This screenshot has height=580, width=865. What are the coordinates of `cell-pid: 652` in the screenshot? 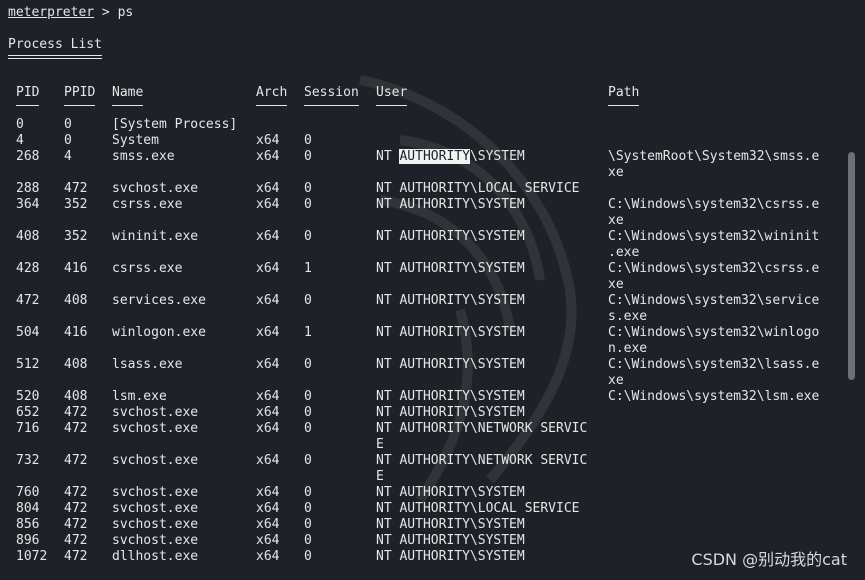 It's located at (28, 412).